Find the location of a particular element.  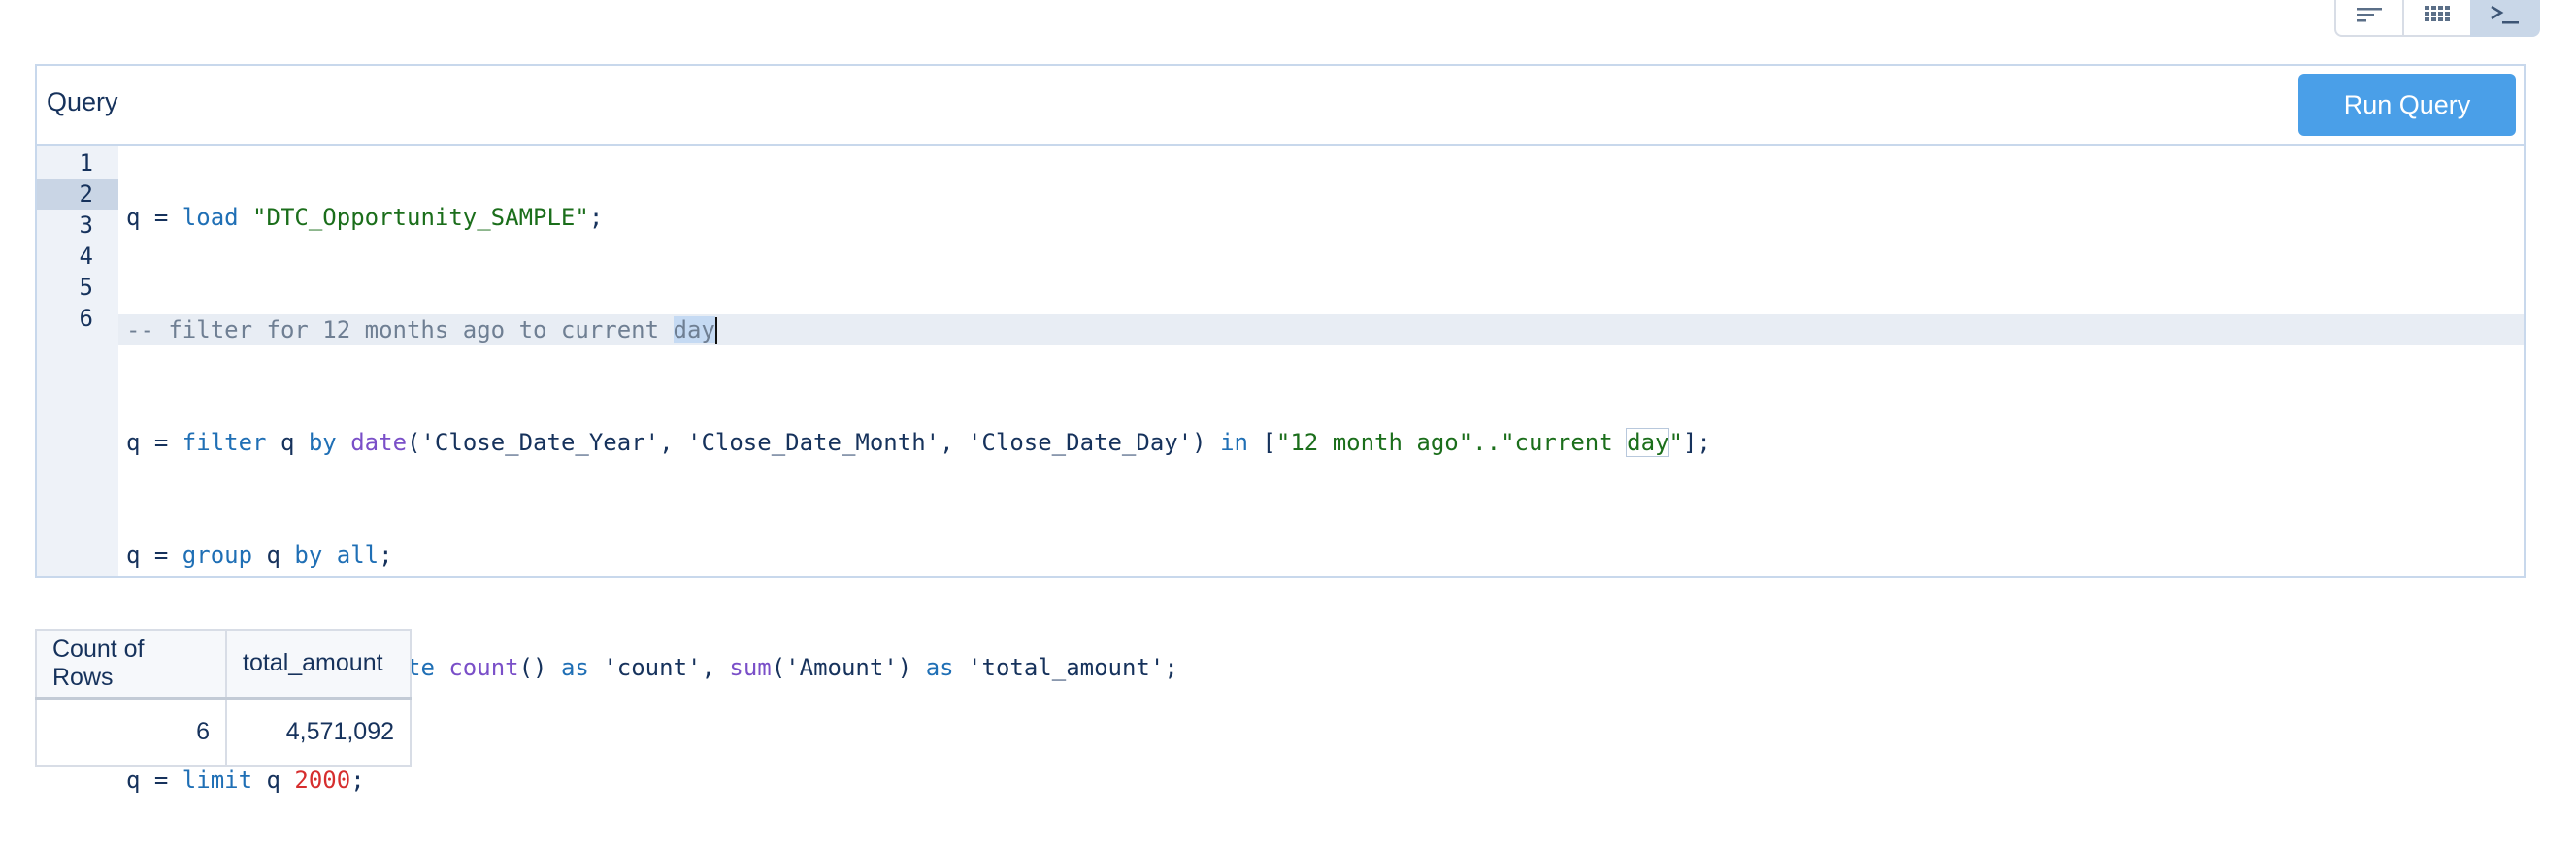

string-token: "12 month ago".."current is located at coordinates (1452, 442).